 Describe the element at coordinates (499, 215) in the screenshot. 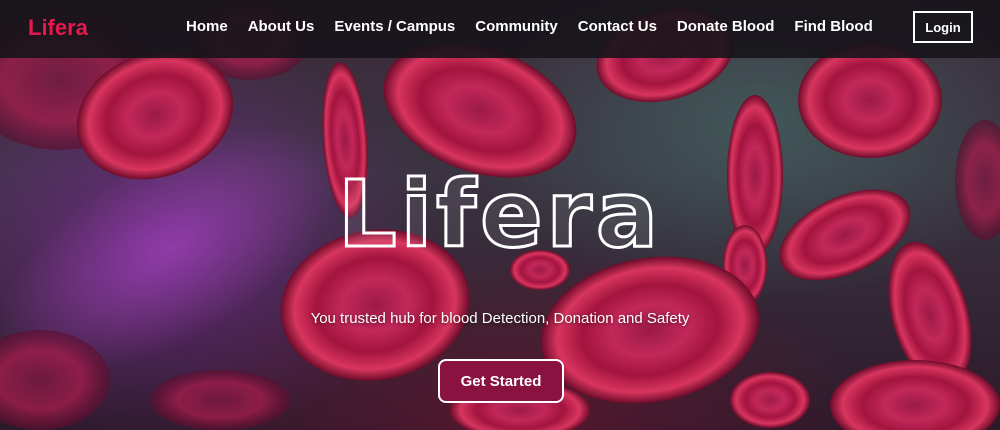

I see `hero-title: Lifera` at that location.